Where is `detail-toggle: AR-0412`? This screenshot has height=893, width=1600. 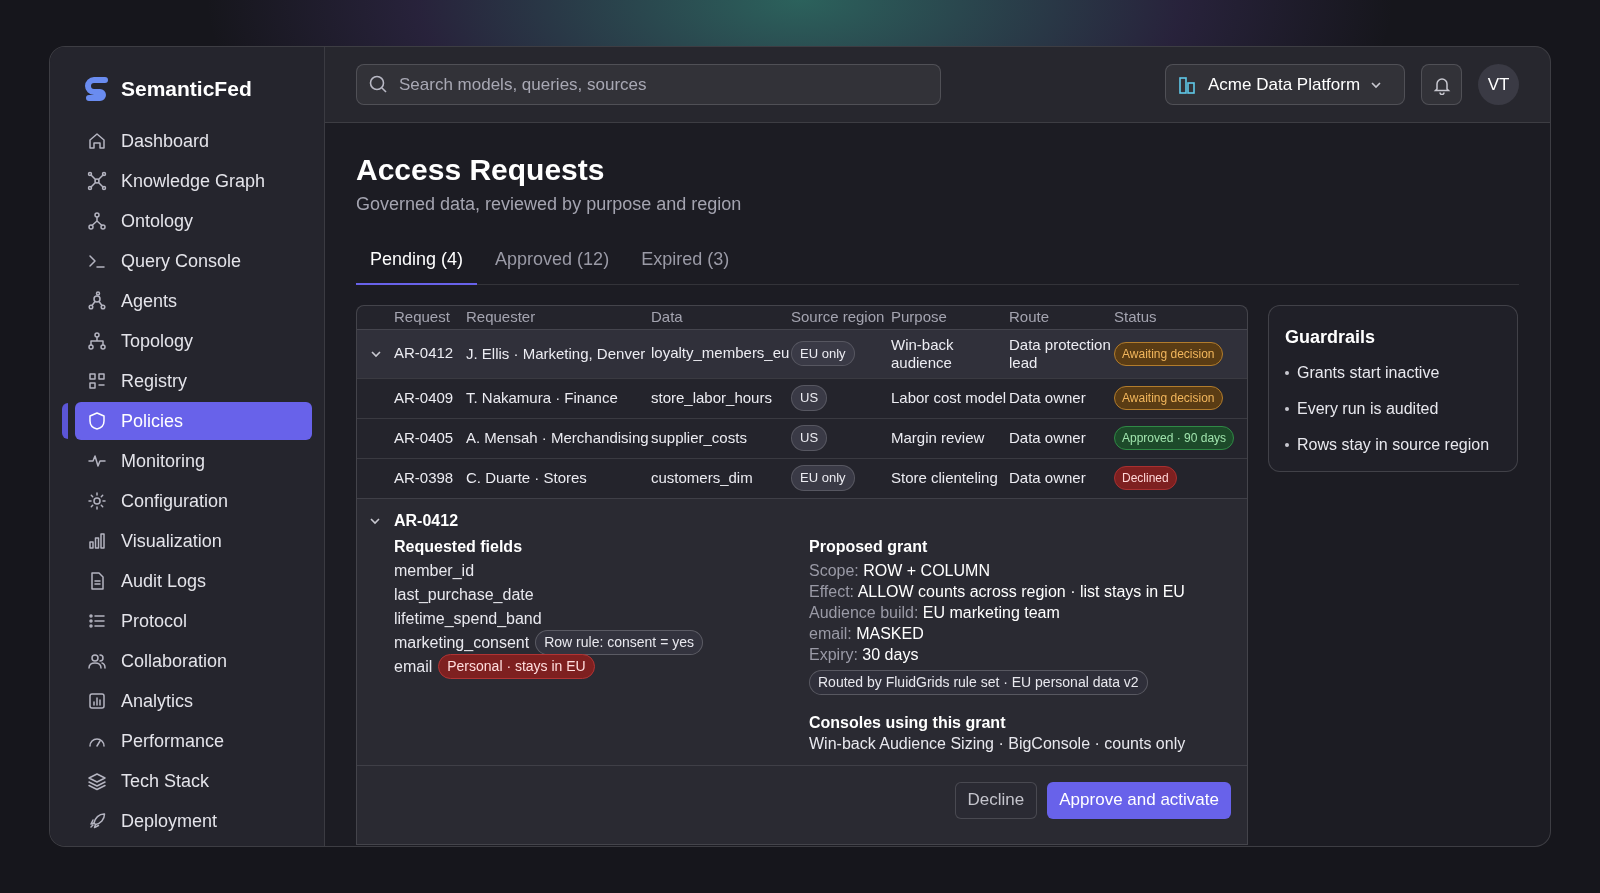 detail-toggle: AR-0412 is located at coordinates (408, 520).